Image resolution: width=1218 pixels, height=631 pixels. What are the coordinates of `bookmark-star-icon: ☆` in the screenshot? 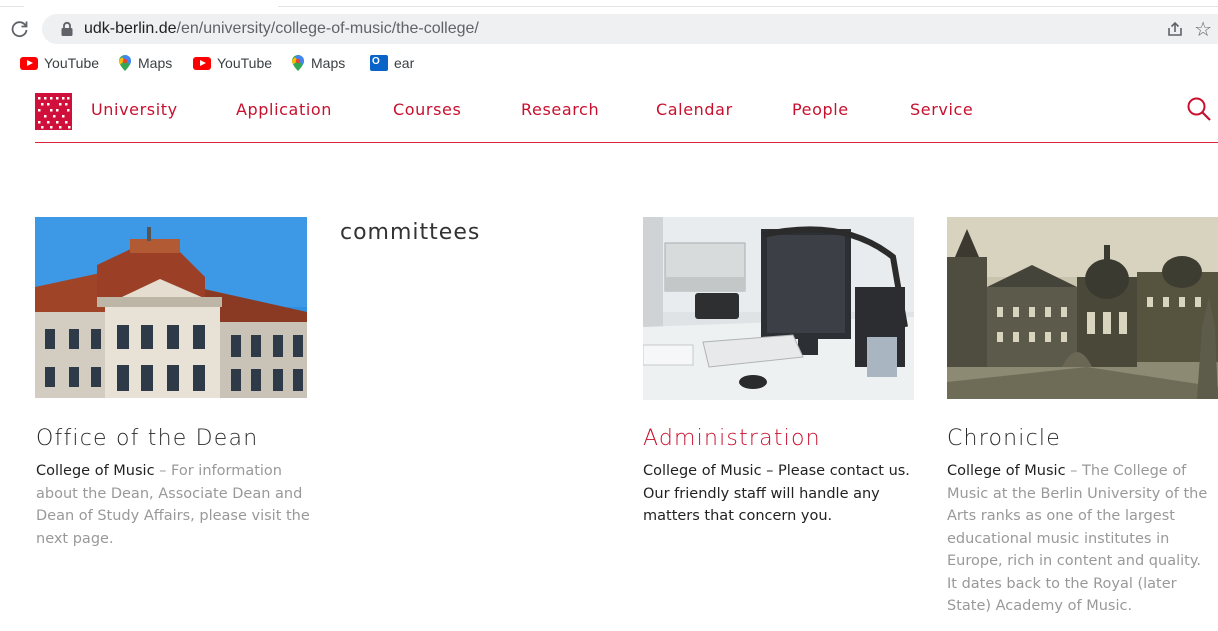 It's located at (1203, 29).